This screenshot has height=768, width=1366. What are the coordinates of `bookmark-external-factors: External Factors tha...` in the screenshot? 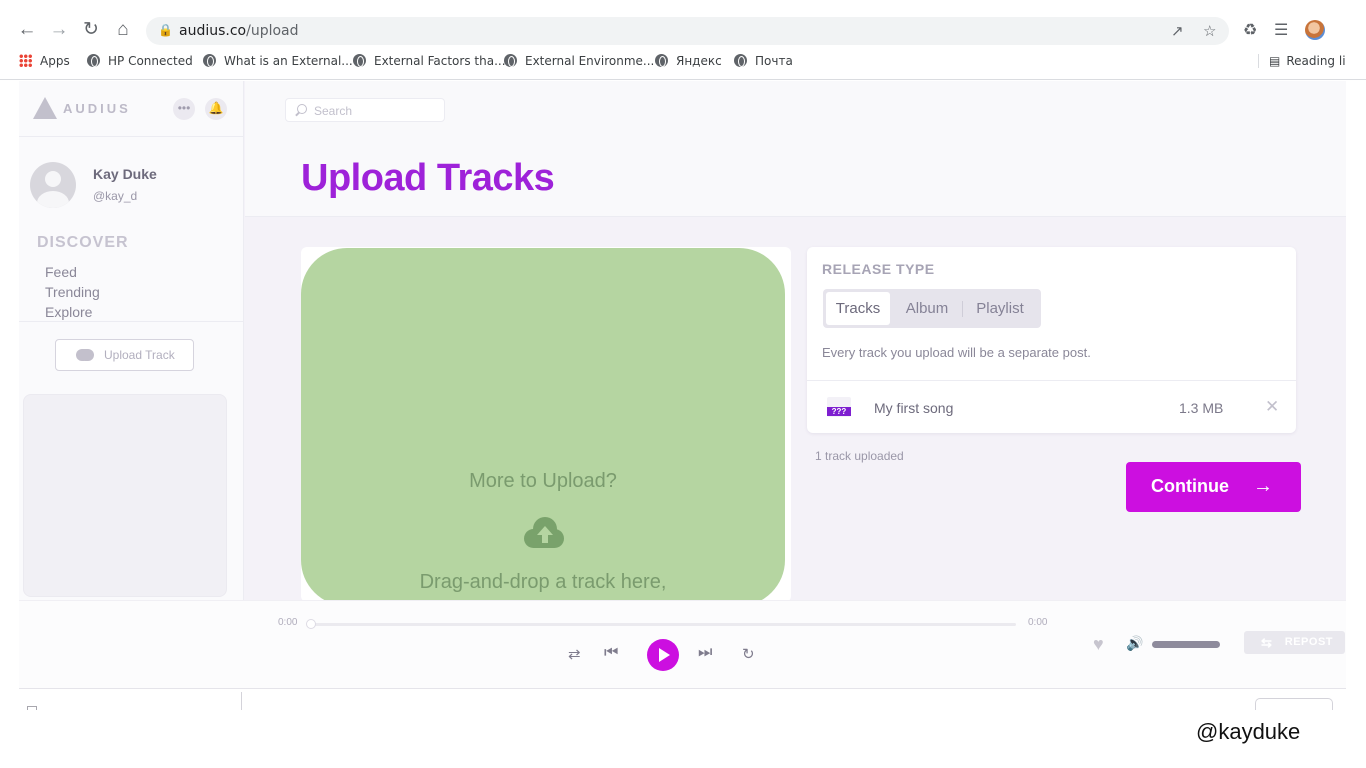 It's located at (429, 61).